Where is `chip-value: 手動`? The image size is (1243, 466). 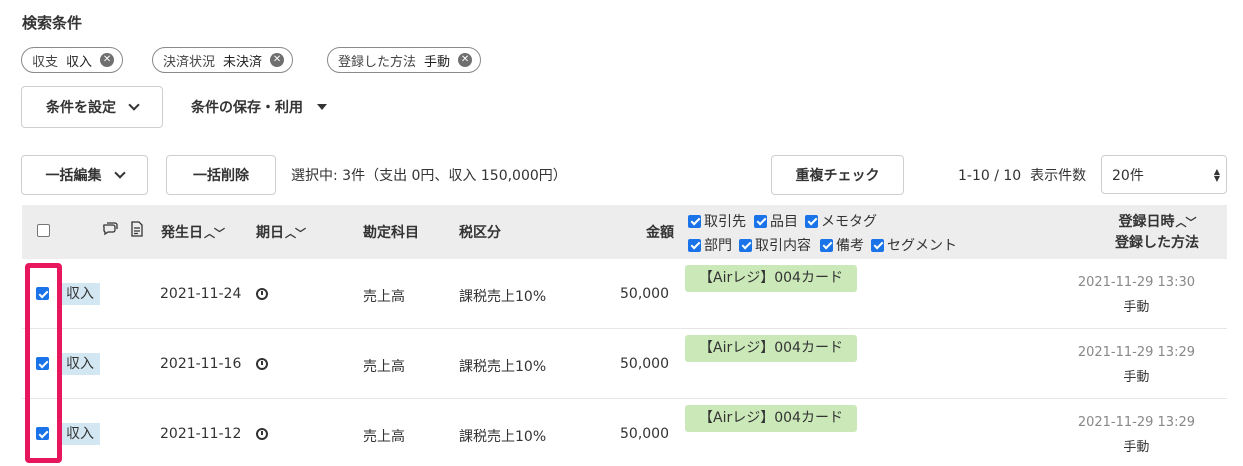
chip-value: 手動 is located at coordinates (437, 62).